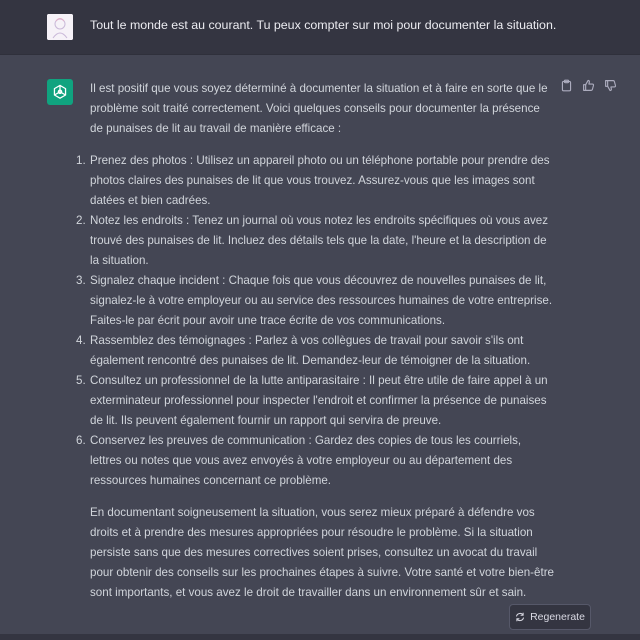 The image size is (640, 640). I want to click on bottom-bar, so click(320, 637).